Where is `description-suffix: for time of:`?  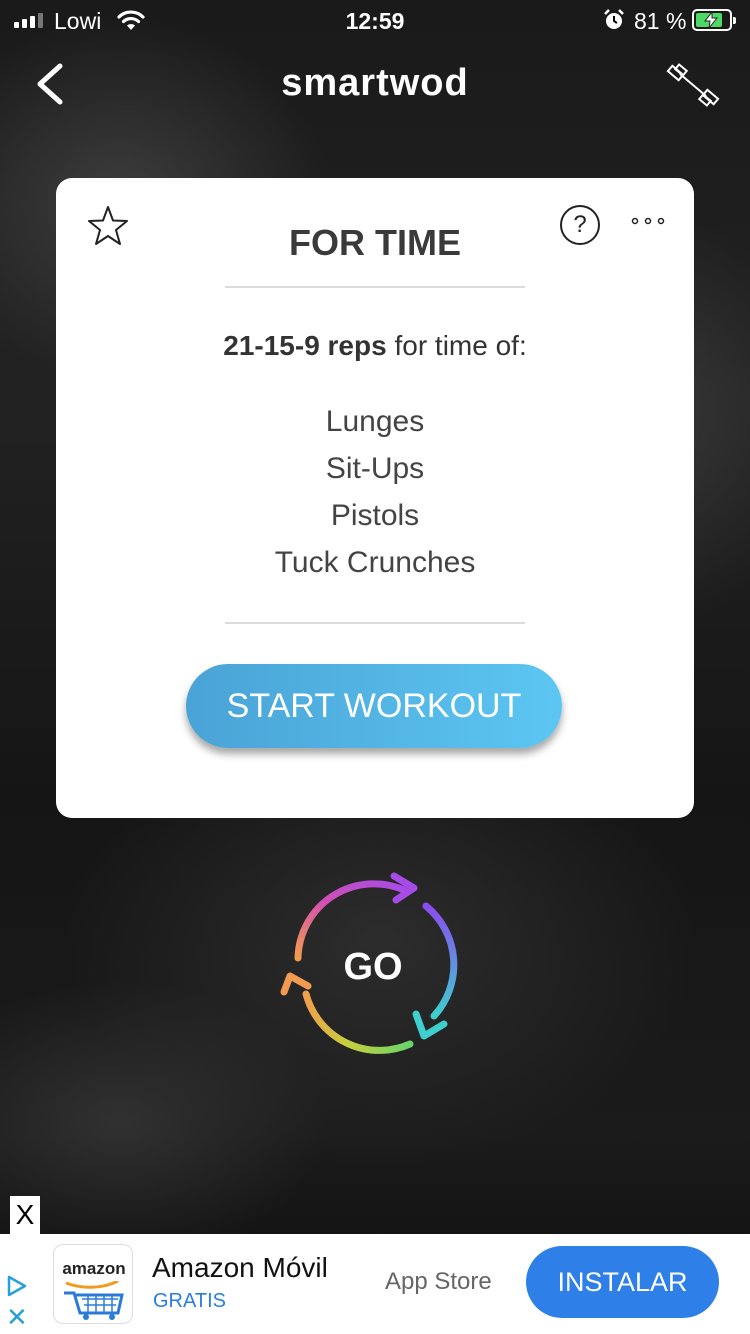 description-suffix: for time of: is located at coordinates (456, 345).